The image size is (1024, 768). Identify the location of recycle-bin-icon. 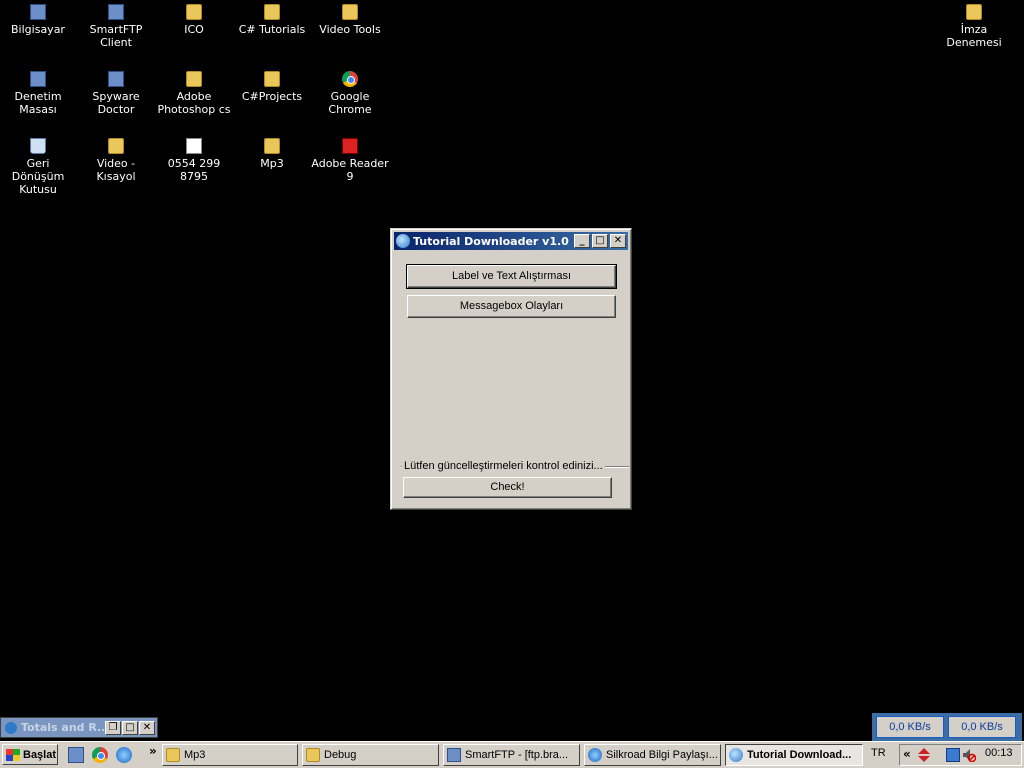
(38, 146).